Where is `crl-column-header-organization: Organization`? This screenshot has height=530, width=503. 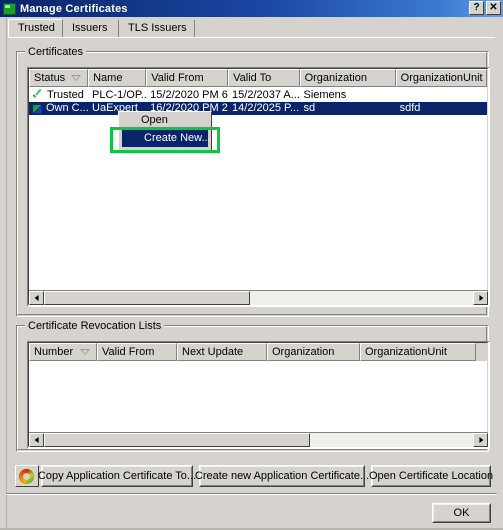 crl-column-header-organization: Organization is located at coordinates (313, 352).